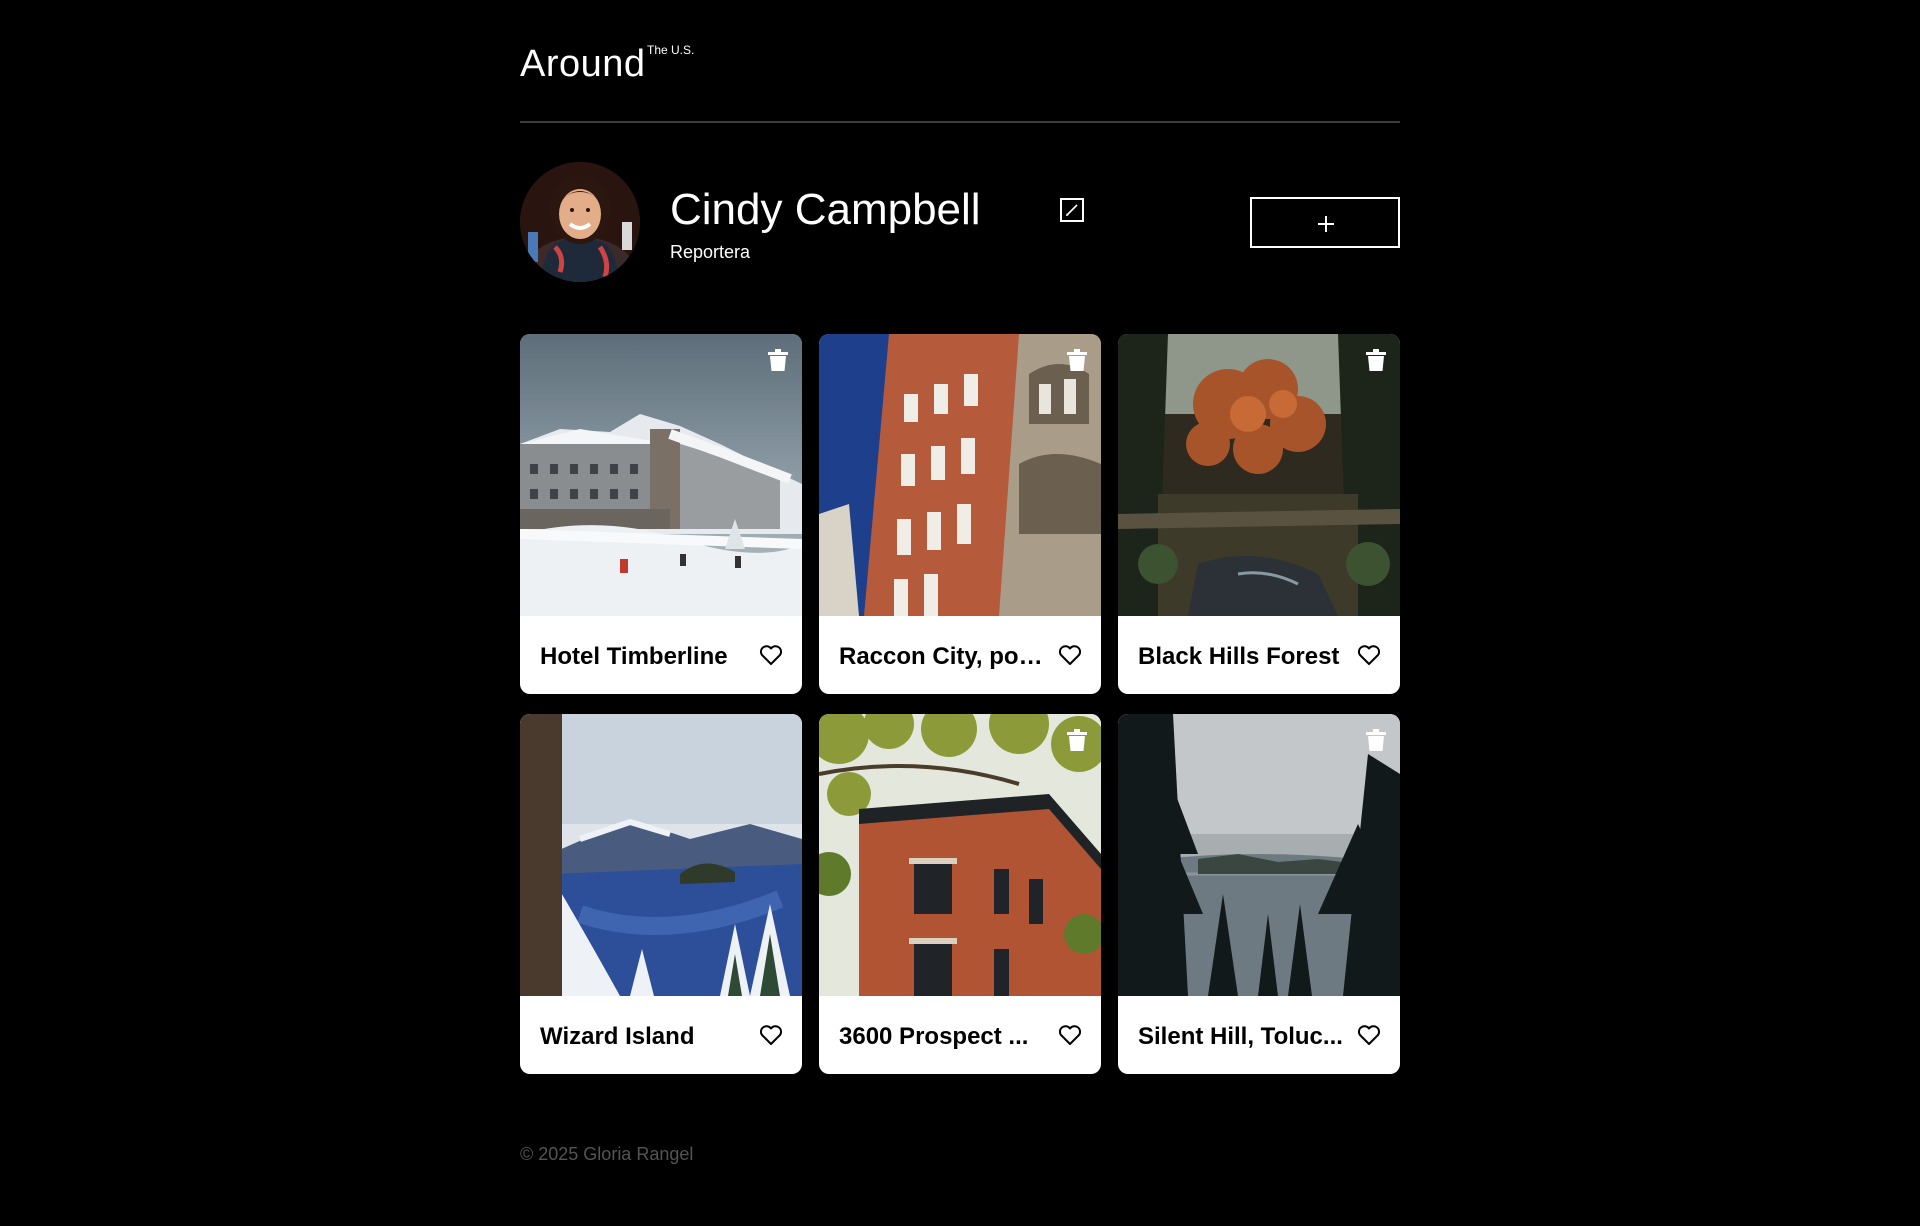 This screenshot has width=1920, height=1226. I want to click on brick-house-image, so click(960, 855).